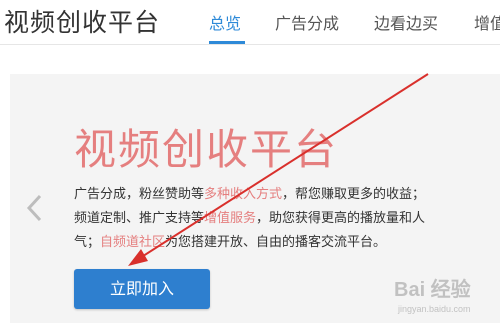  I want to click on baidu-paw-logo-icon: Bai 经验 jingyan.baidu.com, so click(432, 295).